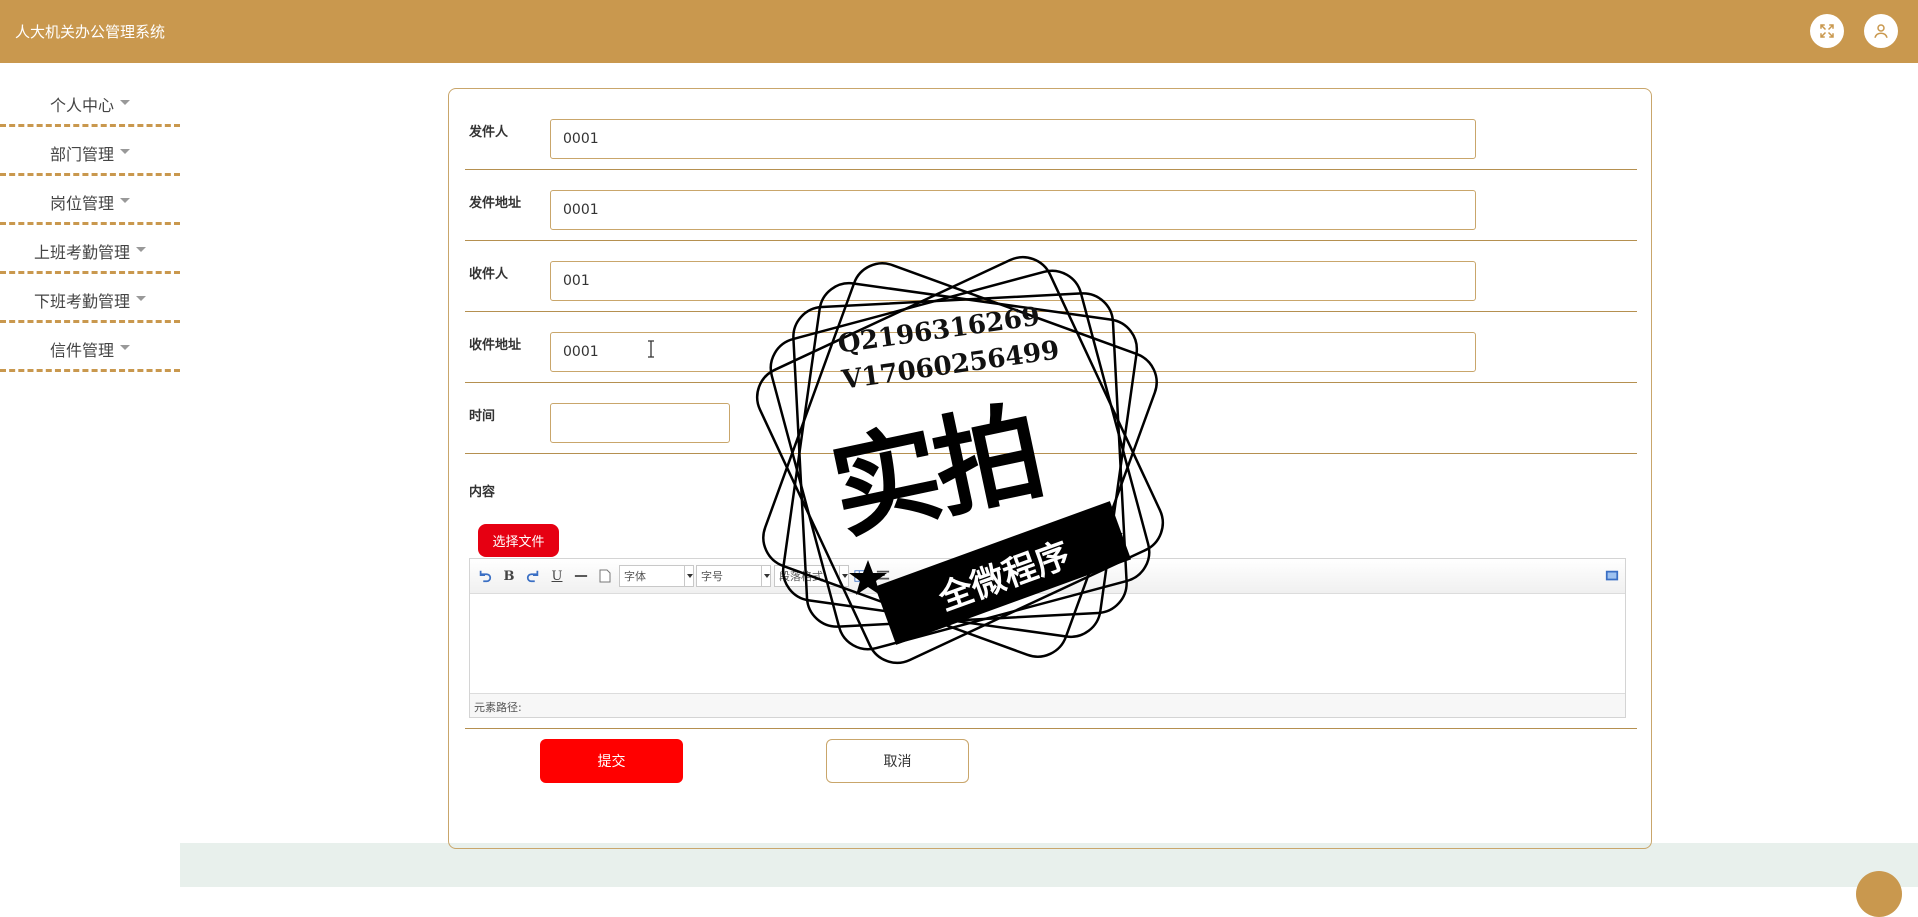 The image size is (1918, 917). I want to click on time-label: 时间, so click(482, 416).